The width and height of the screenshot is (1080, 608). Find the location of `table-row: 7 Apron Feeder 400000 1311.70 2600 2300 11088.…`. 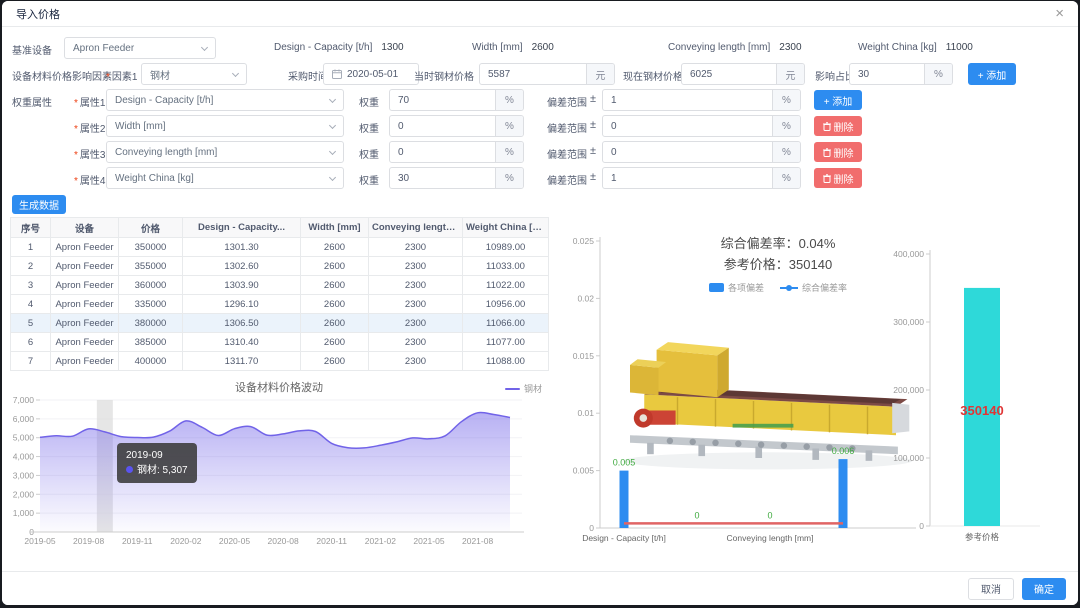

table-row: 7 Apron Feeder 400000 1311.70 2600 2300 11088.… is located at coordinates (279, 361).